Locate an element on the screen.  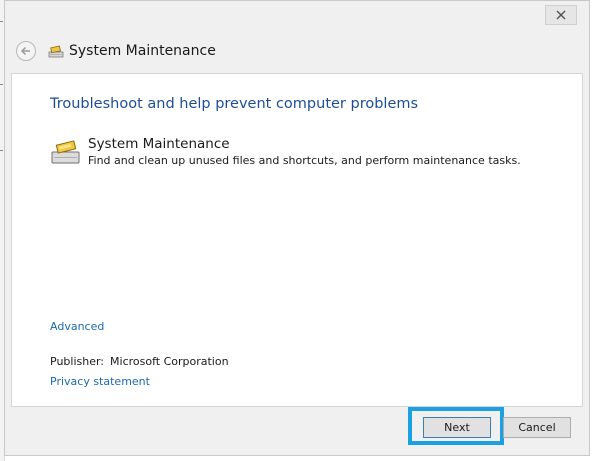
next-button: Next is located at coordinates (457, 427).